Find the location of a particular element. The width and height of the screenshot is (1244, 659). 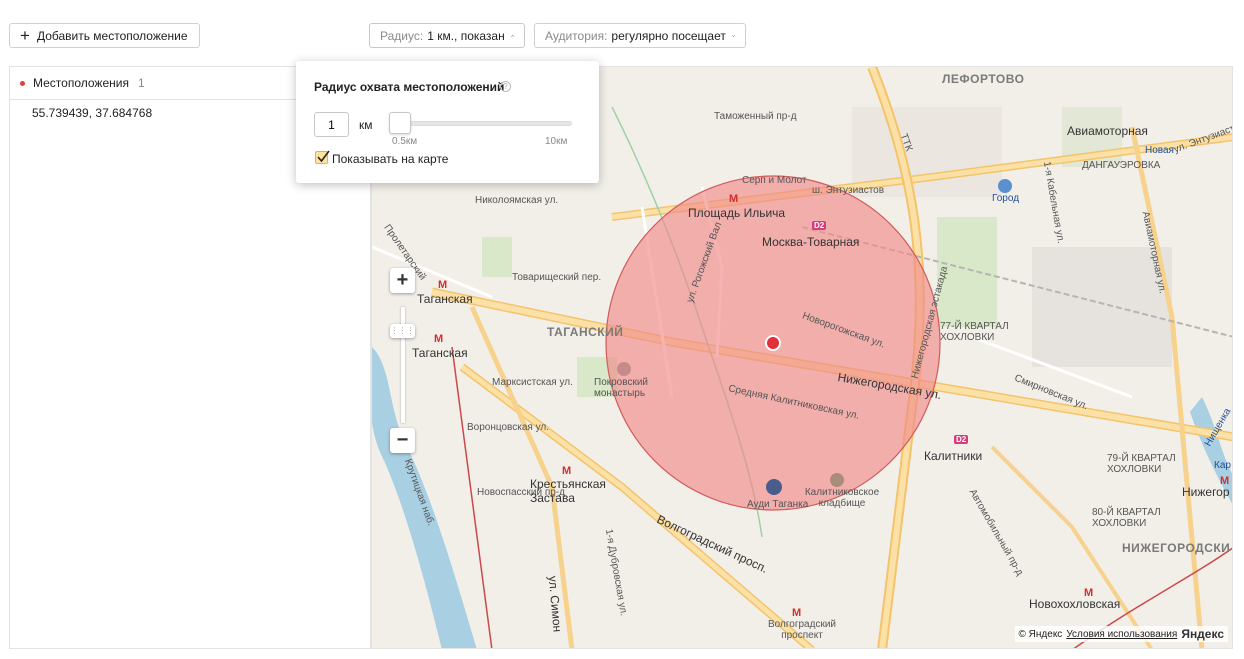

radius-value: 1 км., показан is located at coordinates (466, 35).